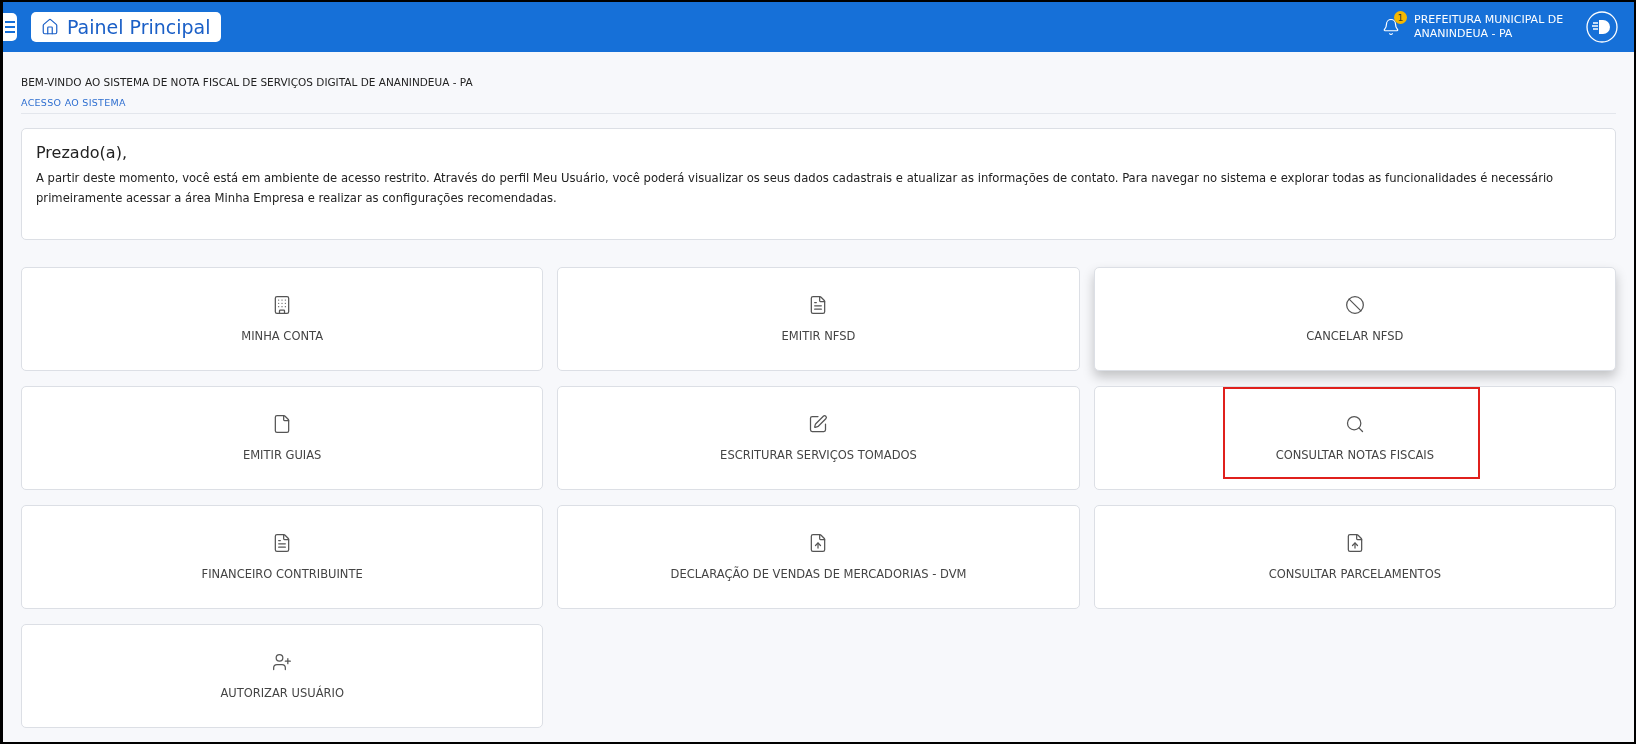 Image resolution: width=1636 pixels, height=744 pixels. Describe the element at coordinates (1354, 438) in the screenshot. I see `menu-tile: CONSULTAR NOTAS FISCAIS` at that location.